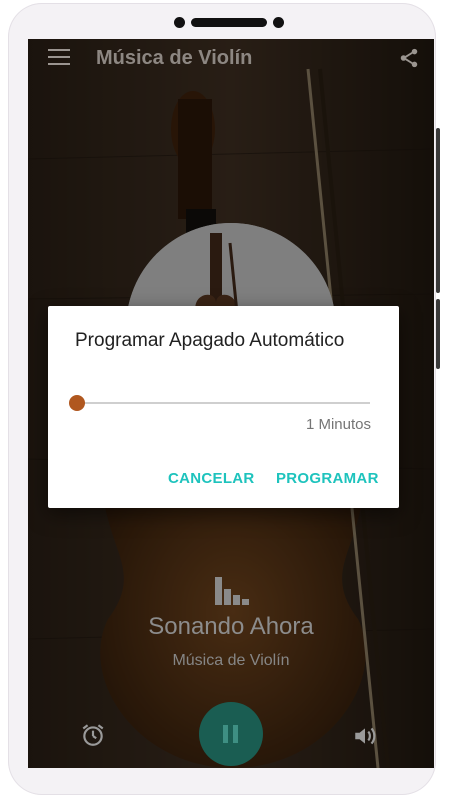  Describe the element at coordinates (327, 478) in the screenshot. I see `schedule-button: PROGRAMAR` at that location.